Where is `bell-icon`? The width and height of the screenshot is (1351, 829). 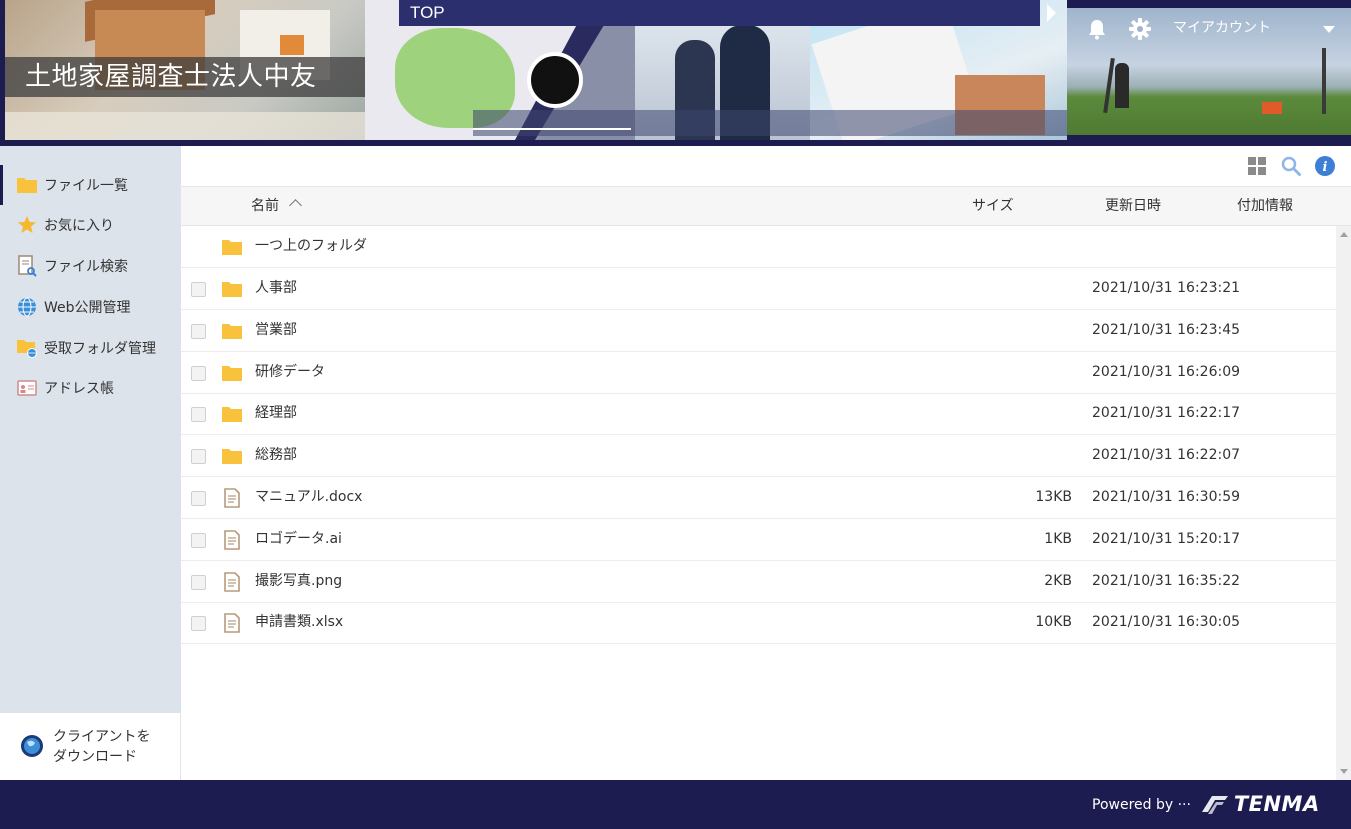
bell-icon is located at coordinates (1097, 29).